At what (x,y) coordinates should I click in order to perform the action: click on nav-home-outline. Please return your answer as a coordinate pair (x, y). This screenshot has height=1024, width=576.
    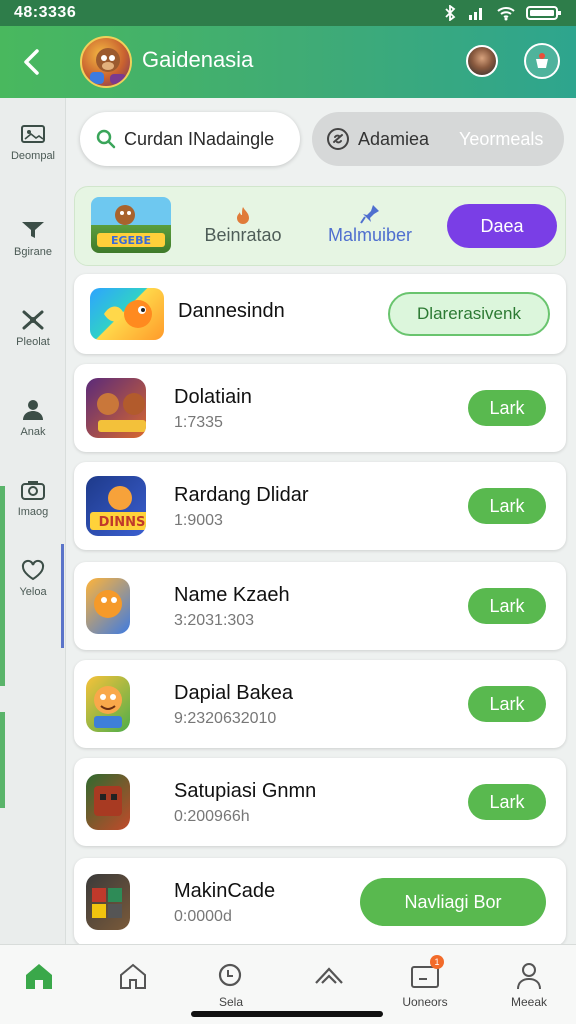
    Looking at the image, I should click on (133, 977).